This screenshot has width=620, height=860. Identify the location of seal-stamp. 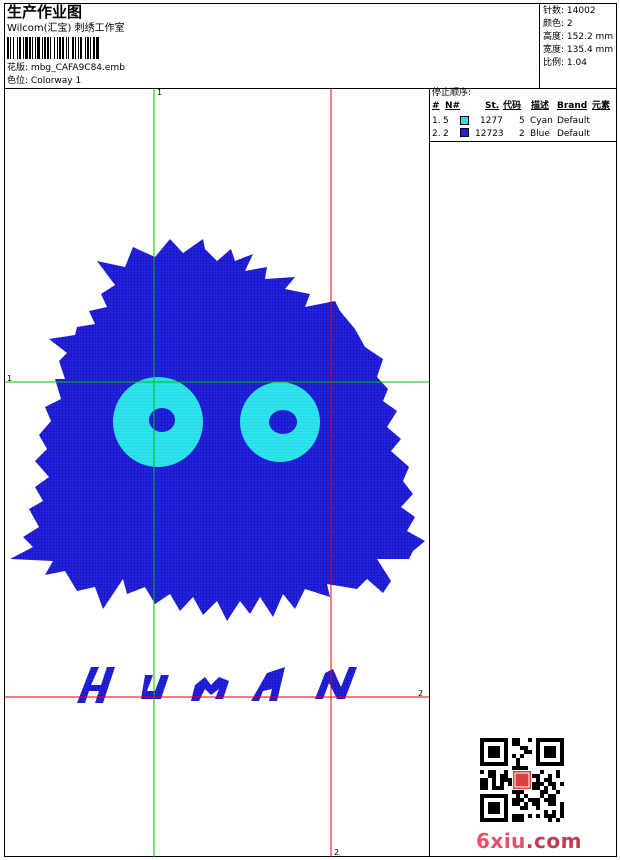
(522, 780).